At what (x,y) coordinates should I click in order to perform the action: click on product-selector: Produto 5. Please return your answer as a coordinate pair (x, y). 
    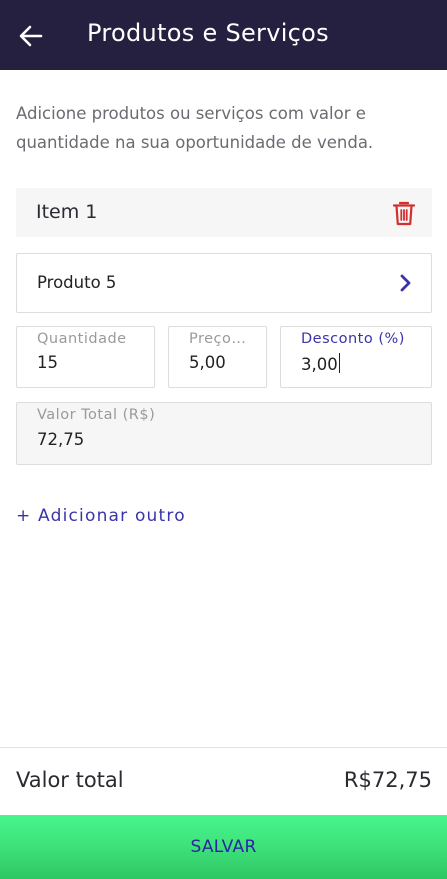
    Looking at the image, I should click on (224, 283).